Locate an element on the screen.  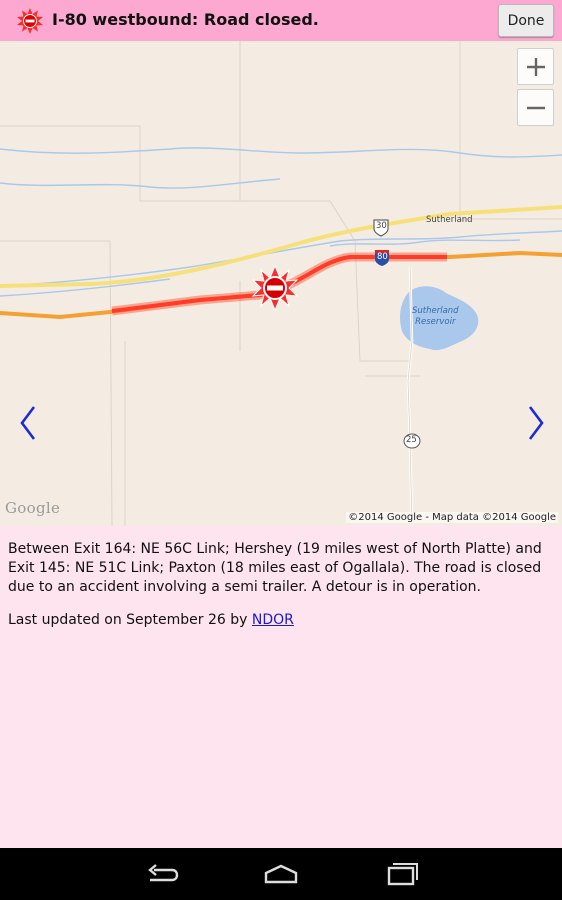
google-logo: Google is located at coordinates (33, 508).